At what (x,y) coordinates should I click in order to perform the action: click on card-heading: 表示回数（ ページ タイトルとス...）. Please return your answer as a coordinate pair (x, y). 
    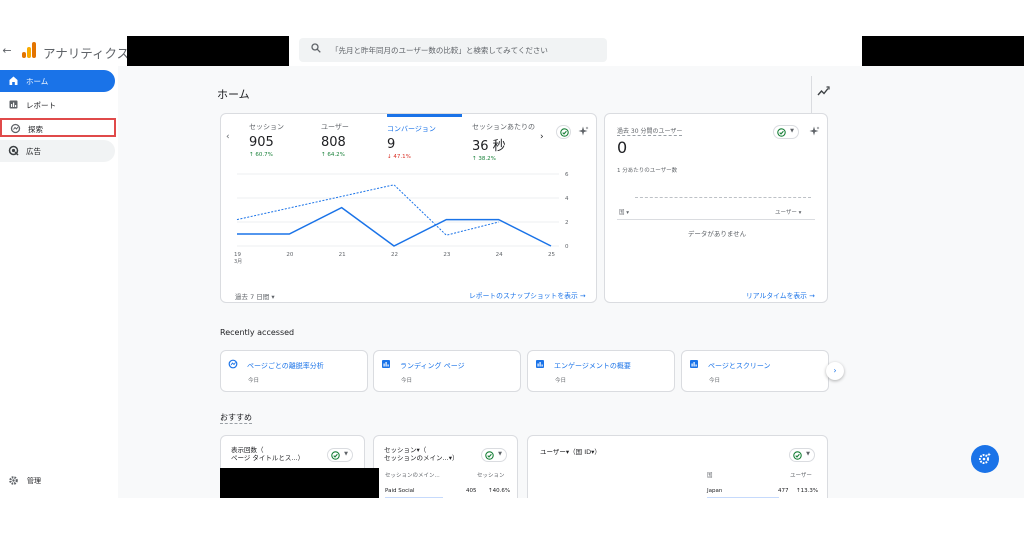
    Looking at the image, I should click on (268, 454).